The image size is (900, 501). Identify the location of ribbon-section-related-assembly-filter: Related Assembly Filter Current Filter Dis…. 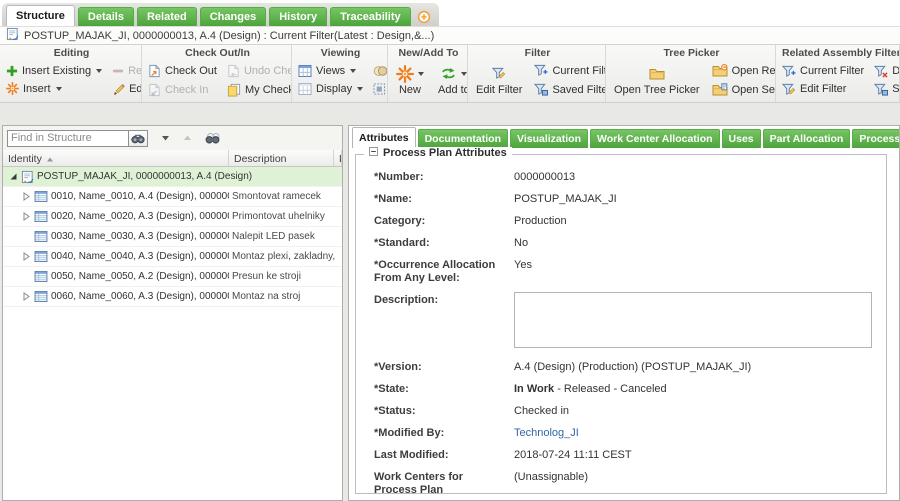
(838, 73).